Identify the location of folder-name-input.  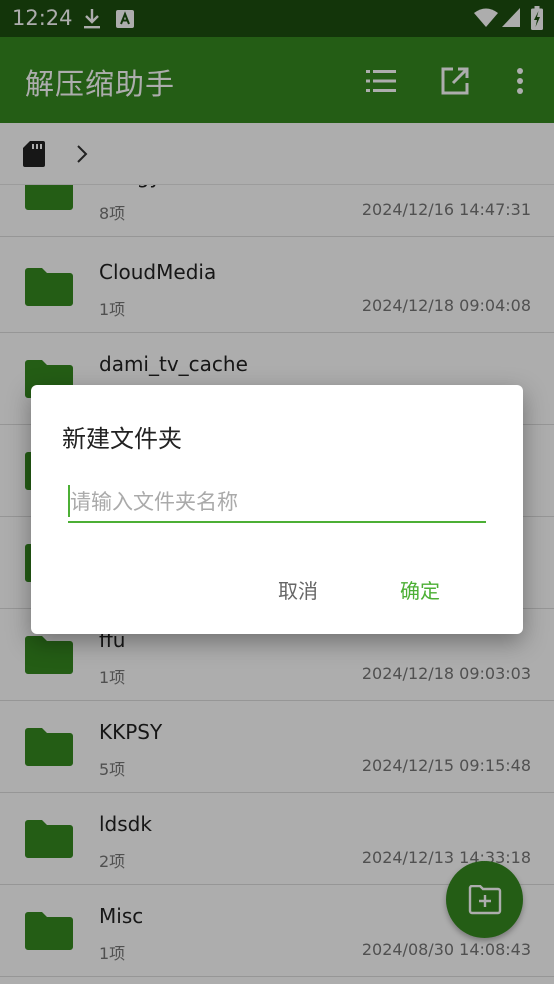
(277, 503).